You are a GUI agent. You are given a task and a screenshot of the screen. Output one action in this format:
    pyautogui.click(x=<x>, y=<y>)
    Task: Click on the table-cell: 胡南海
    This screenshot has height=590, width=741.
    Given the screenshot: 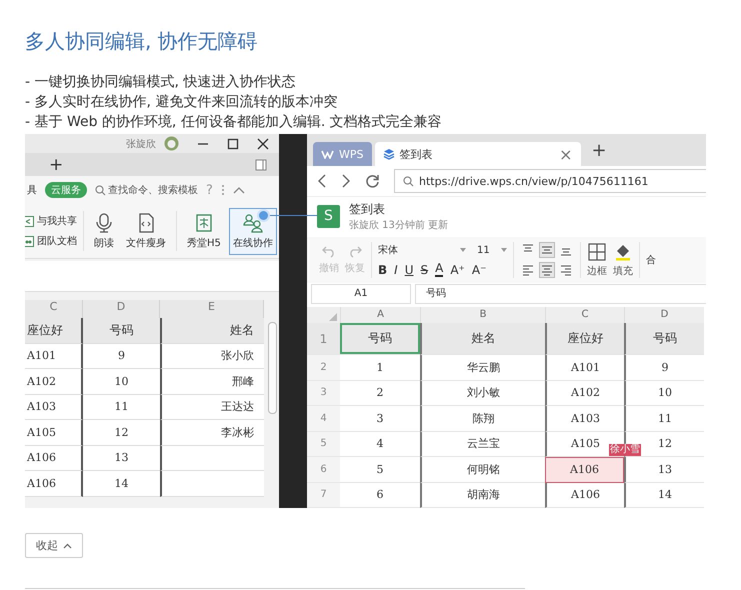 What is the action you would take?
    pyautogui.click(x=482, y=495)
    